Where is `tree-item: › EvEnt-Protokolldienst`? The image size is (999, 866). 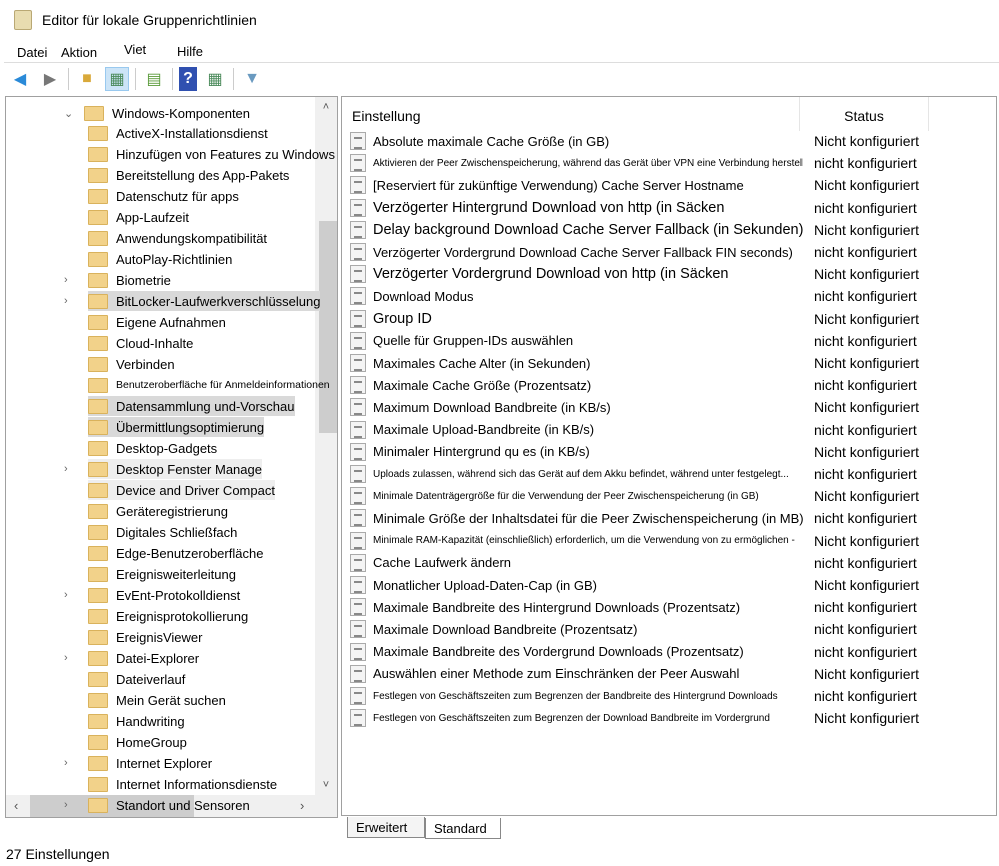 tree-item: › EvEnt-Protokolldienst is located at coordinates (152, 595).